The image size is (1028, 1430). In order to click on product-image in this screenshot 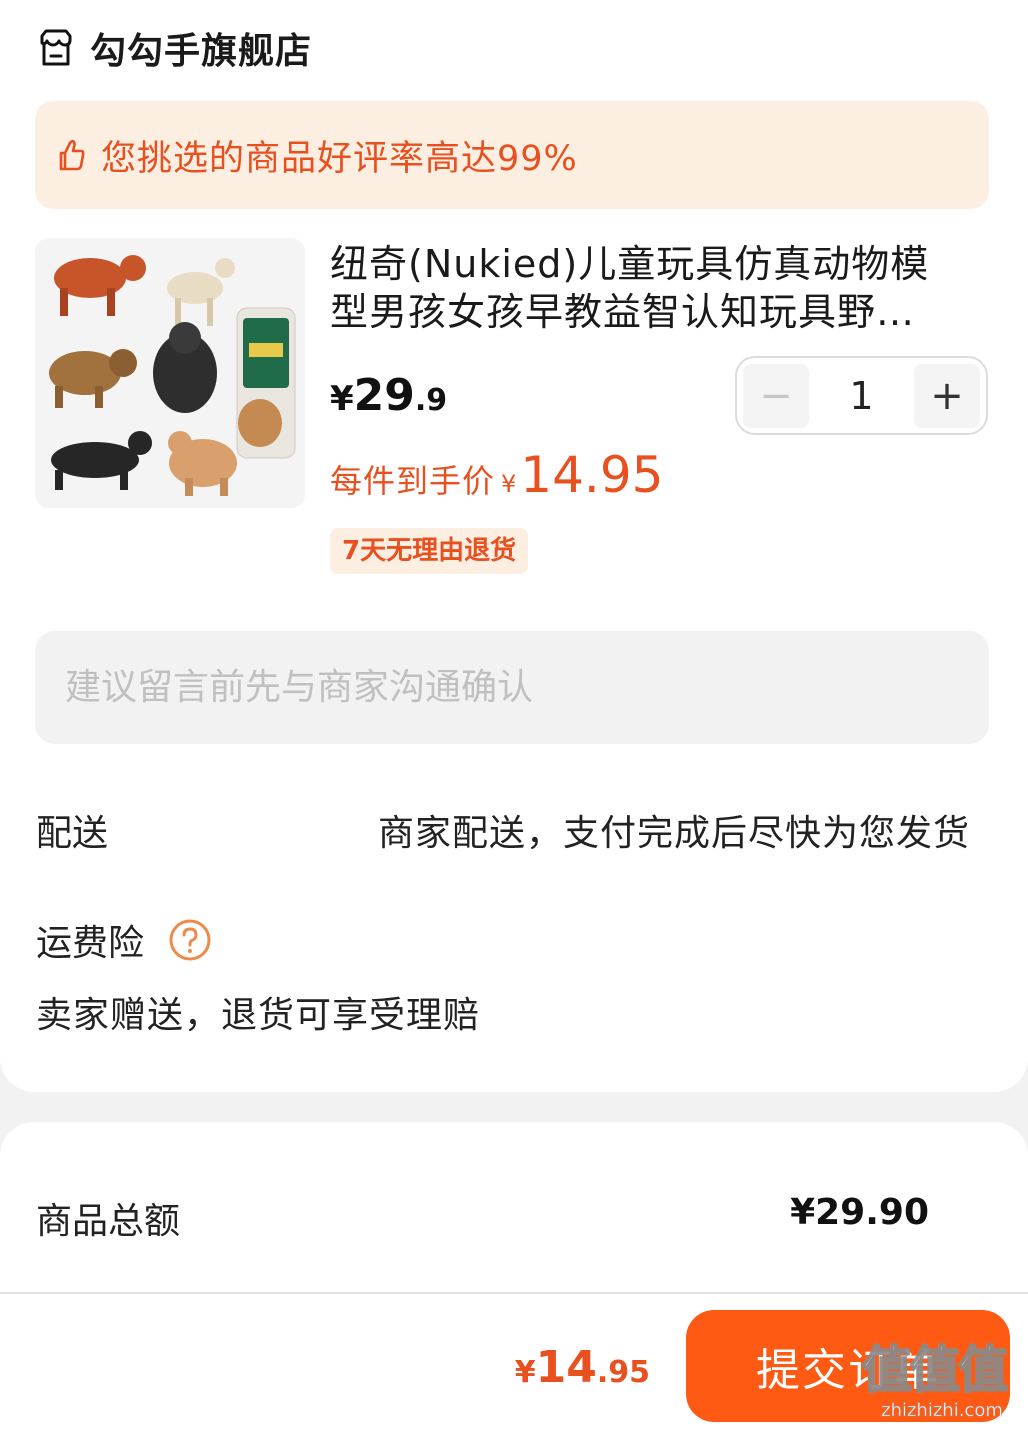, I will do `click(170, 373)`.